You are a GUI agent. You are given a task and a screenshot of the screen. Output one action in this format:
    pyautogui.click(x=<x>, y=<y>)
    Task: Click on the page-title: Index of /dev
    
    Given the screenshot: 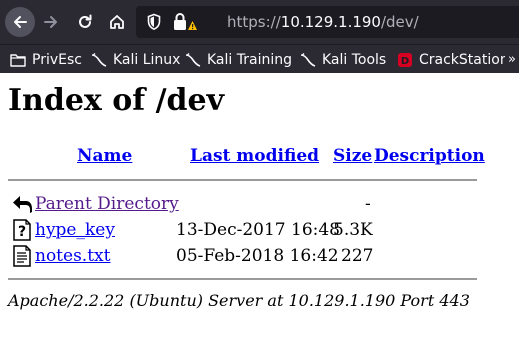 What is the action you would take?
    pyautogui.click(x=116, y=100)
    